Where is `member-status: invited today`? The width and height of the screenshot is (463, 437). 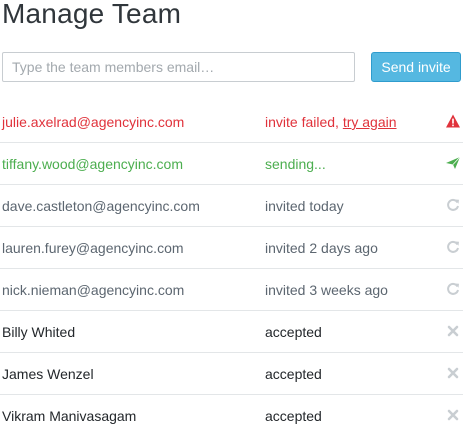
member-status: invited today is located at coordinates (304, 206).